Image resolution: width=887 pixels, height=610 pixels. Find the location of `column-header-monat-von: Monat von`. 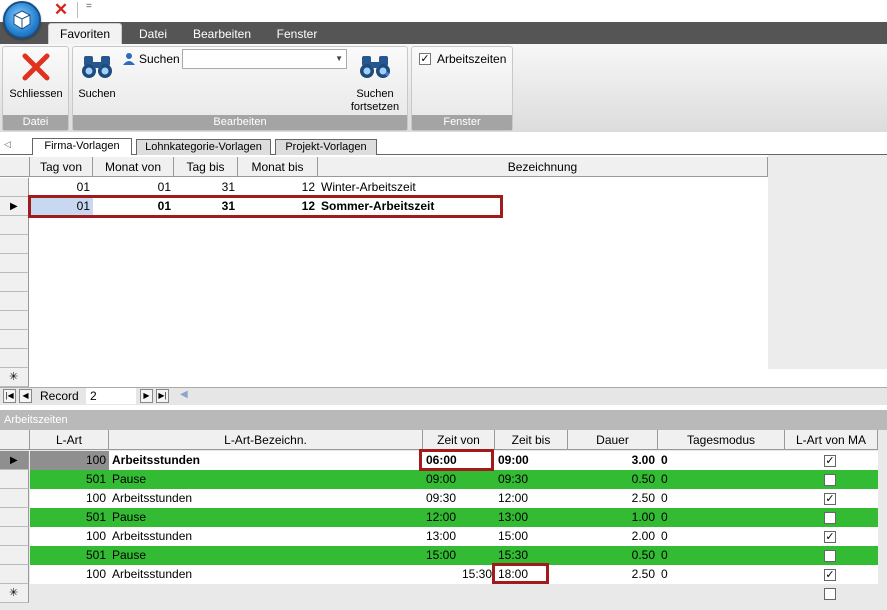

column-header-monat-von: Monat von is located at coordinates (133, 167).